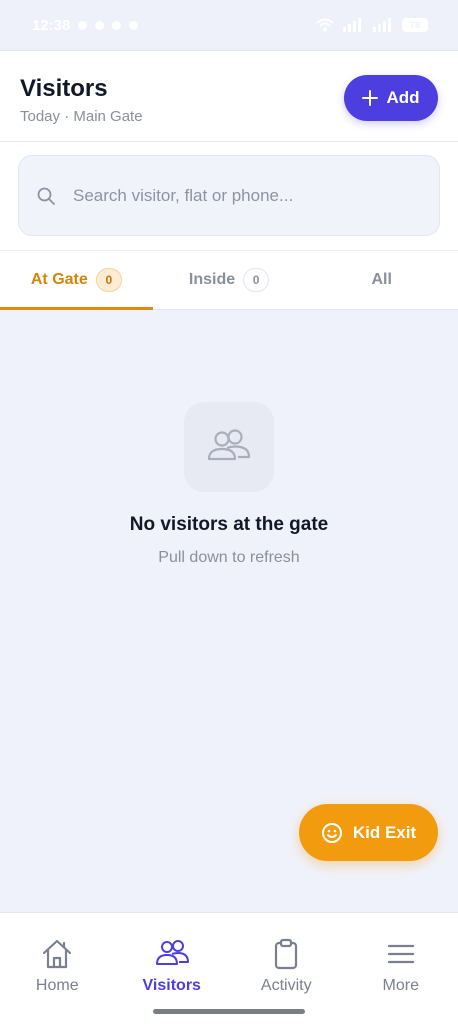 The height and width of the screenshot is (1024, 458). Describe the element at coordinates (229, 25) in the screenshot. I see `status-bar: 12:38 78` at that location.